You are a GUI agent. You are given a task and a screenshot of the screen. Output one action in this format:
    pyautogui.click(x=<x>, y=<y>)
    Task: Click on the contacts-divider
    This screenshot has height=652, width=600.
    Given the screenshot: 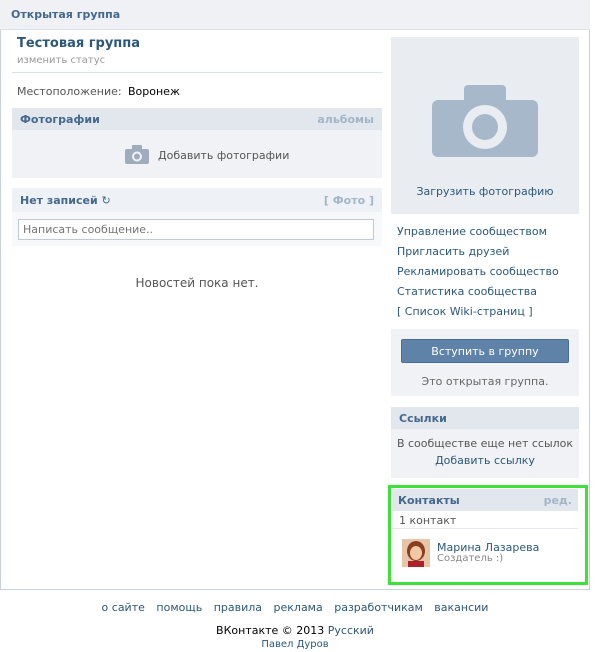 What is the action you would take?
    pyautogui.click(x=485, y=528)
    